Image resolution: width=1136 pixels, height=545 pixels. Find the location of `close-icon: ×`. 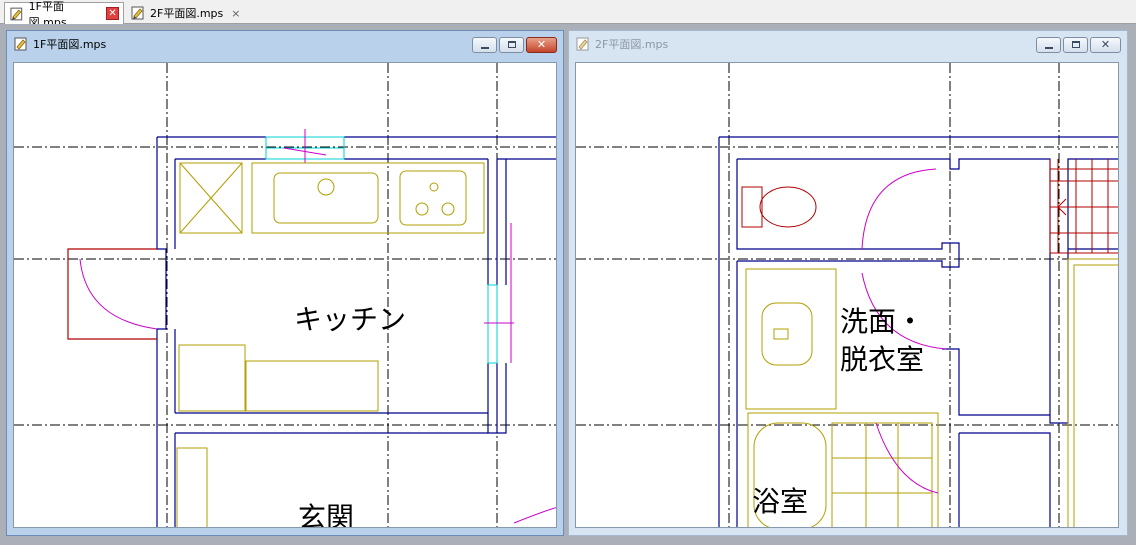

close-icon: × is located at coordinates (235, 13).